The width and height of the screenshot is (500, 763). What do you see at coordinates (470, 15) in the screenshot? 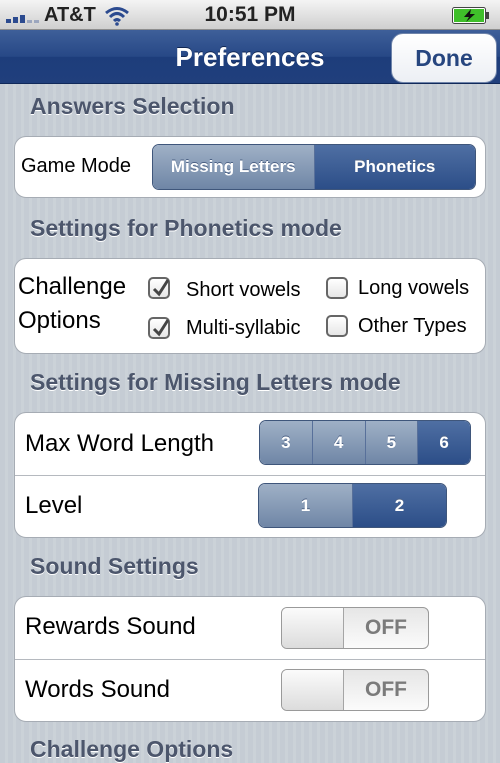
I see `battery-charging-icon` at bounding box center [470, 15].